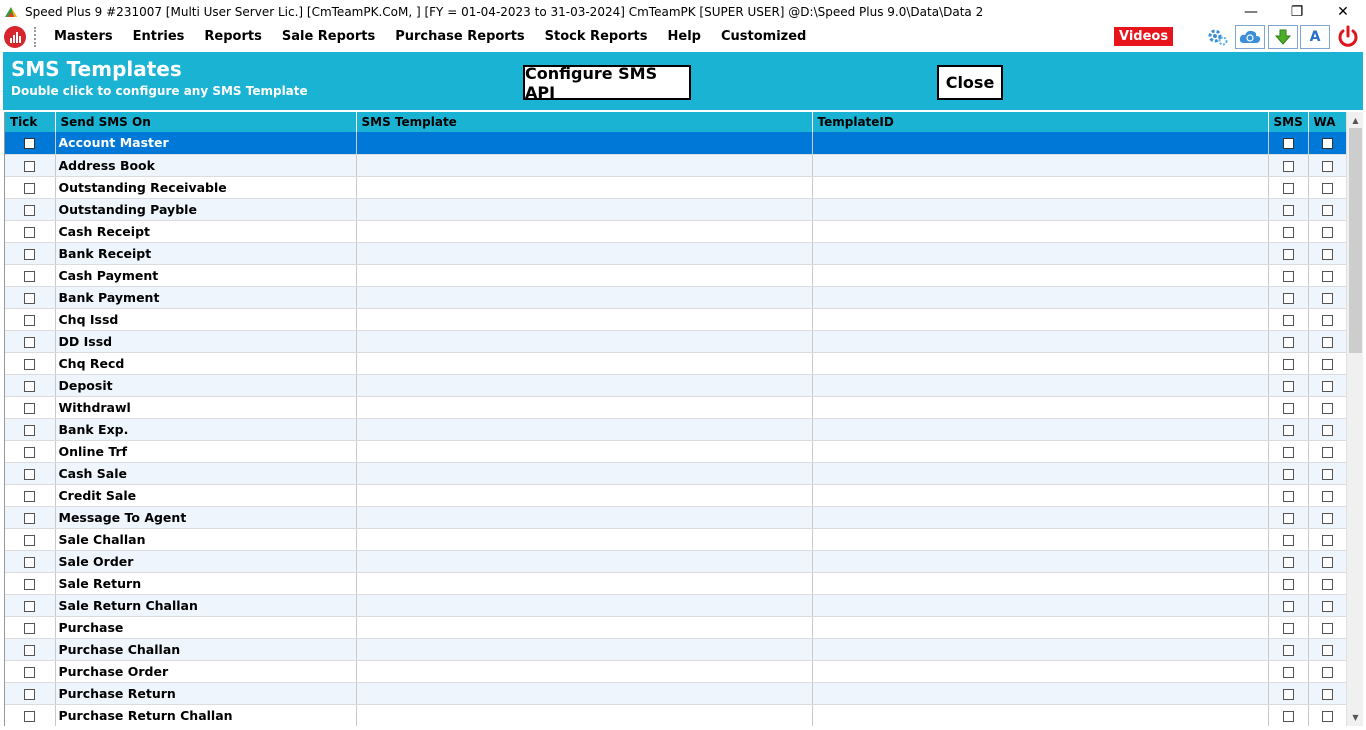 Image resolution: width=1366 pixels, height=730 pixels. Describe the element at coordinates (675, 275) in the screenshot. I see `table-row: Cash Payment` at that location.